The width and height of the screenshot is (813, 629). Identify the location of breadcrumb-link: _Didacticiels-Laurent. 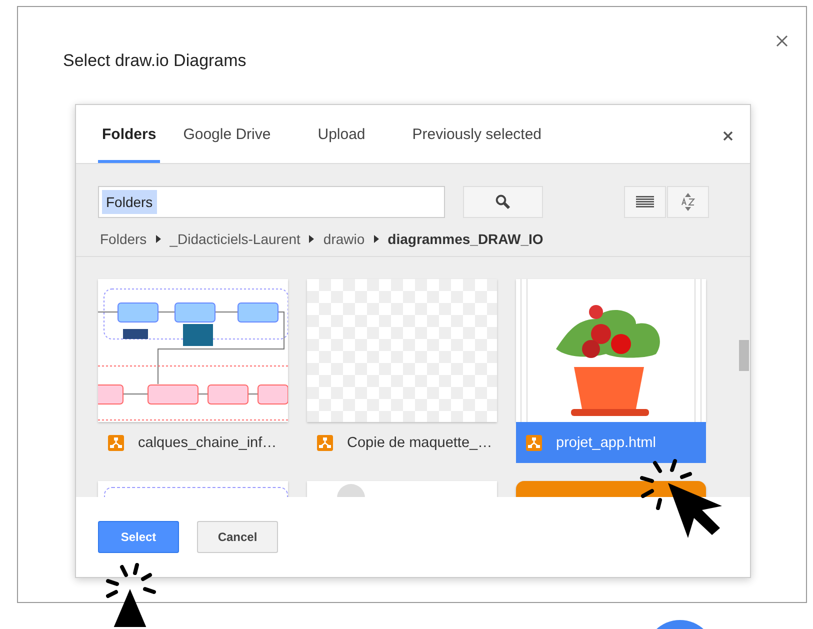
(235, 239).